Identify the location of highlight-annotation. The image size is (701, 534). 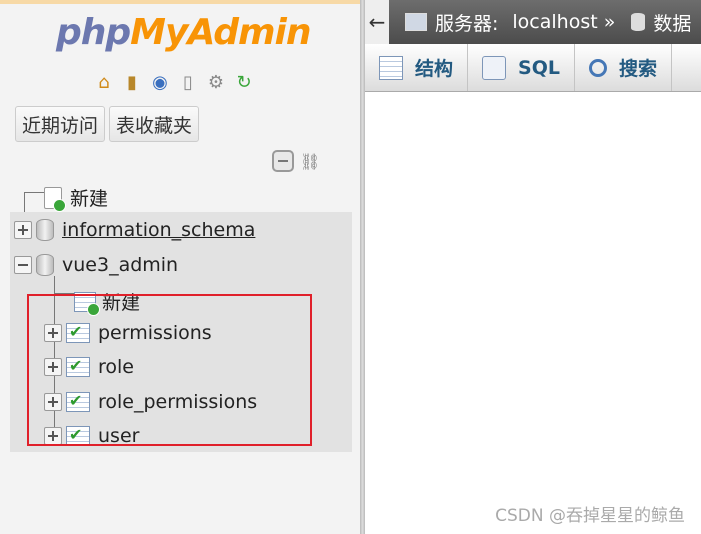
(169, 370).